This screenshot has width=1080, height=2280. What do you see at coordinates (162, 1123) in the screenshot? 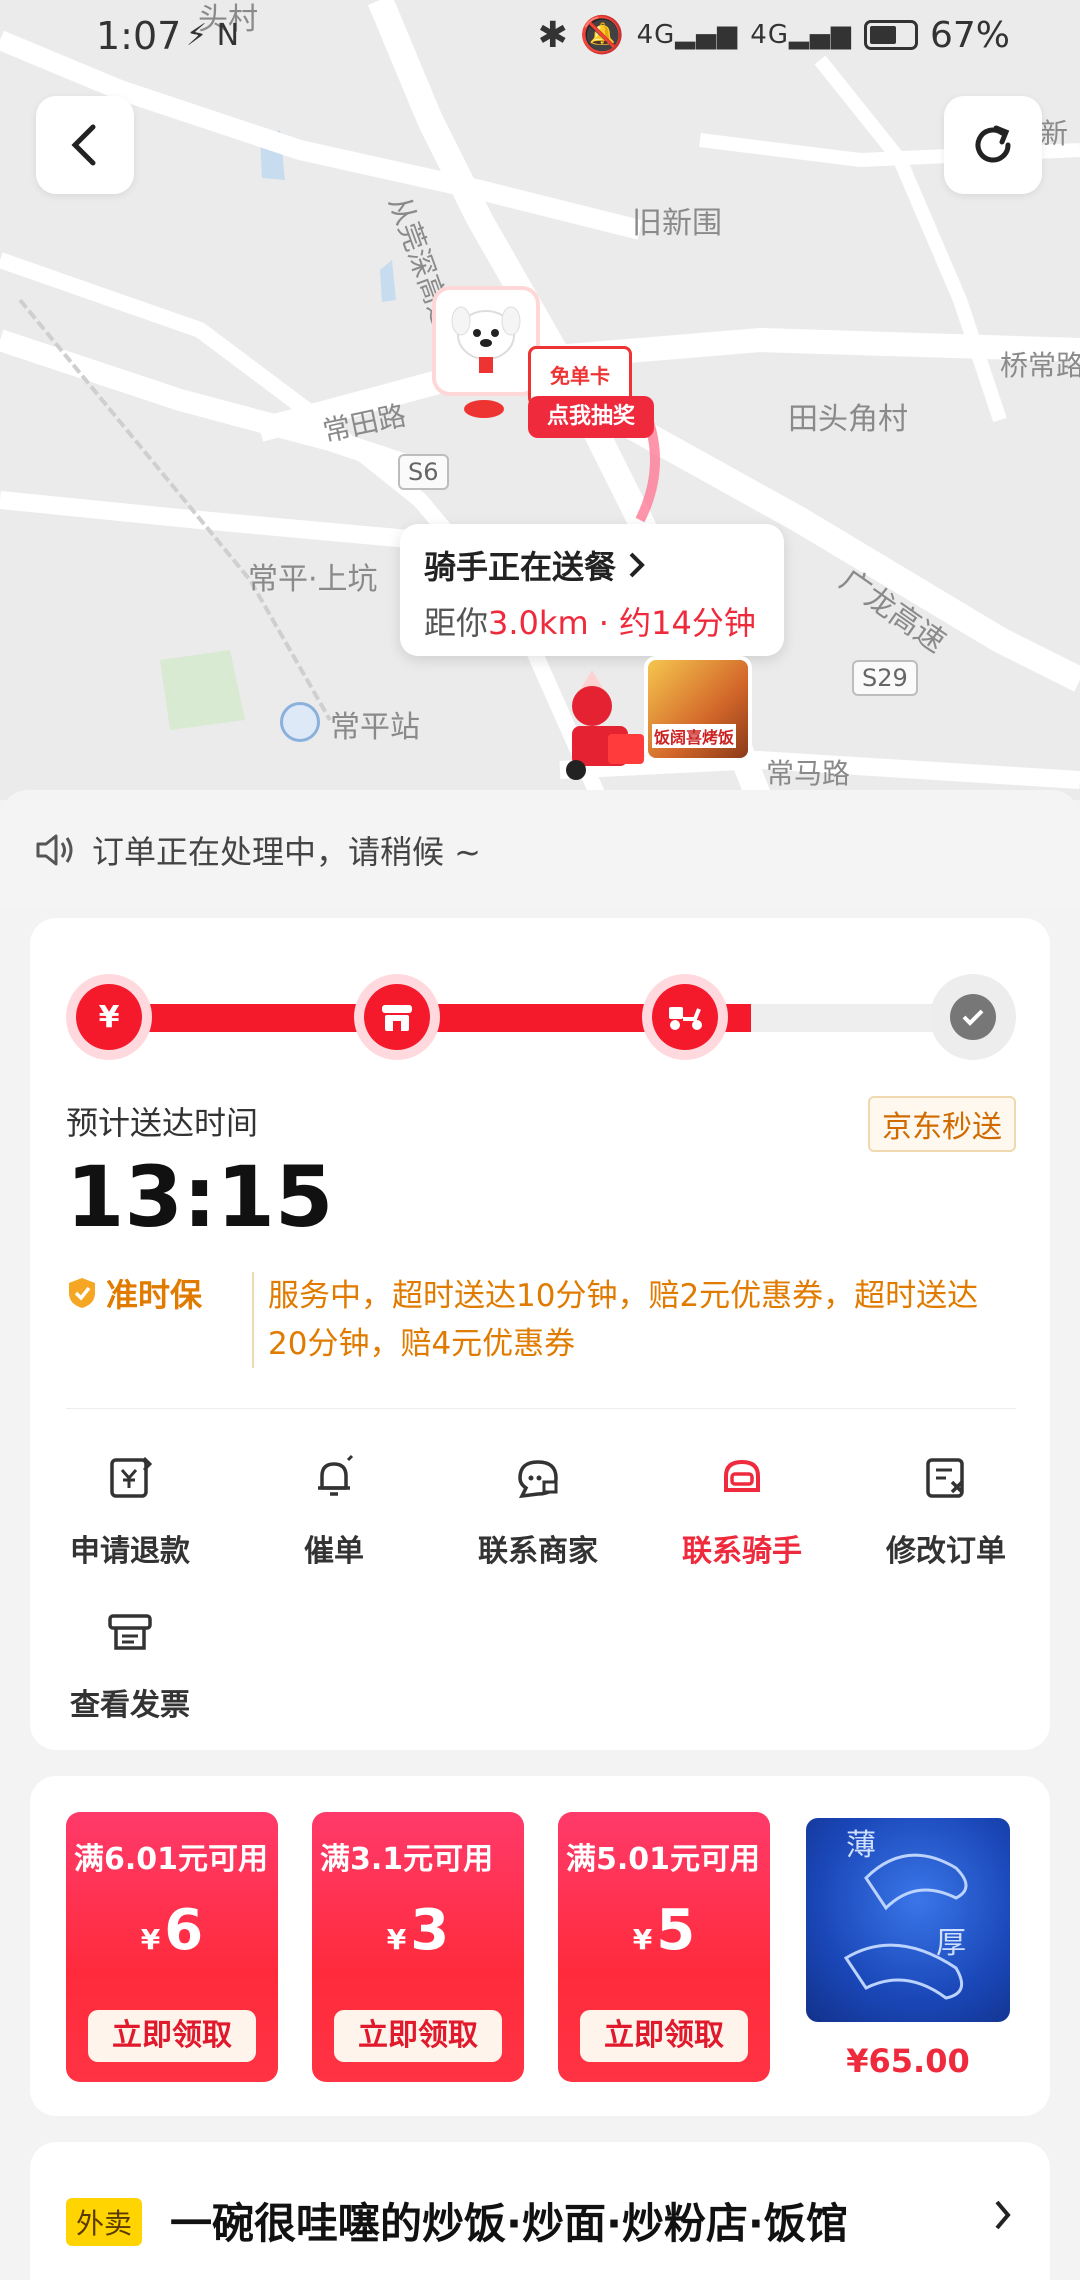
I see `eta-label: 预计送达时间` at bounding box center [162, 1123].